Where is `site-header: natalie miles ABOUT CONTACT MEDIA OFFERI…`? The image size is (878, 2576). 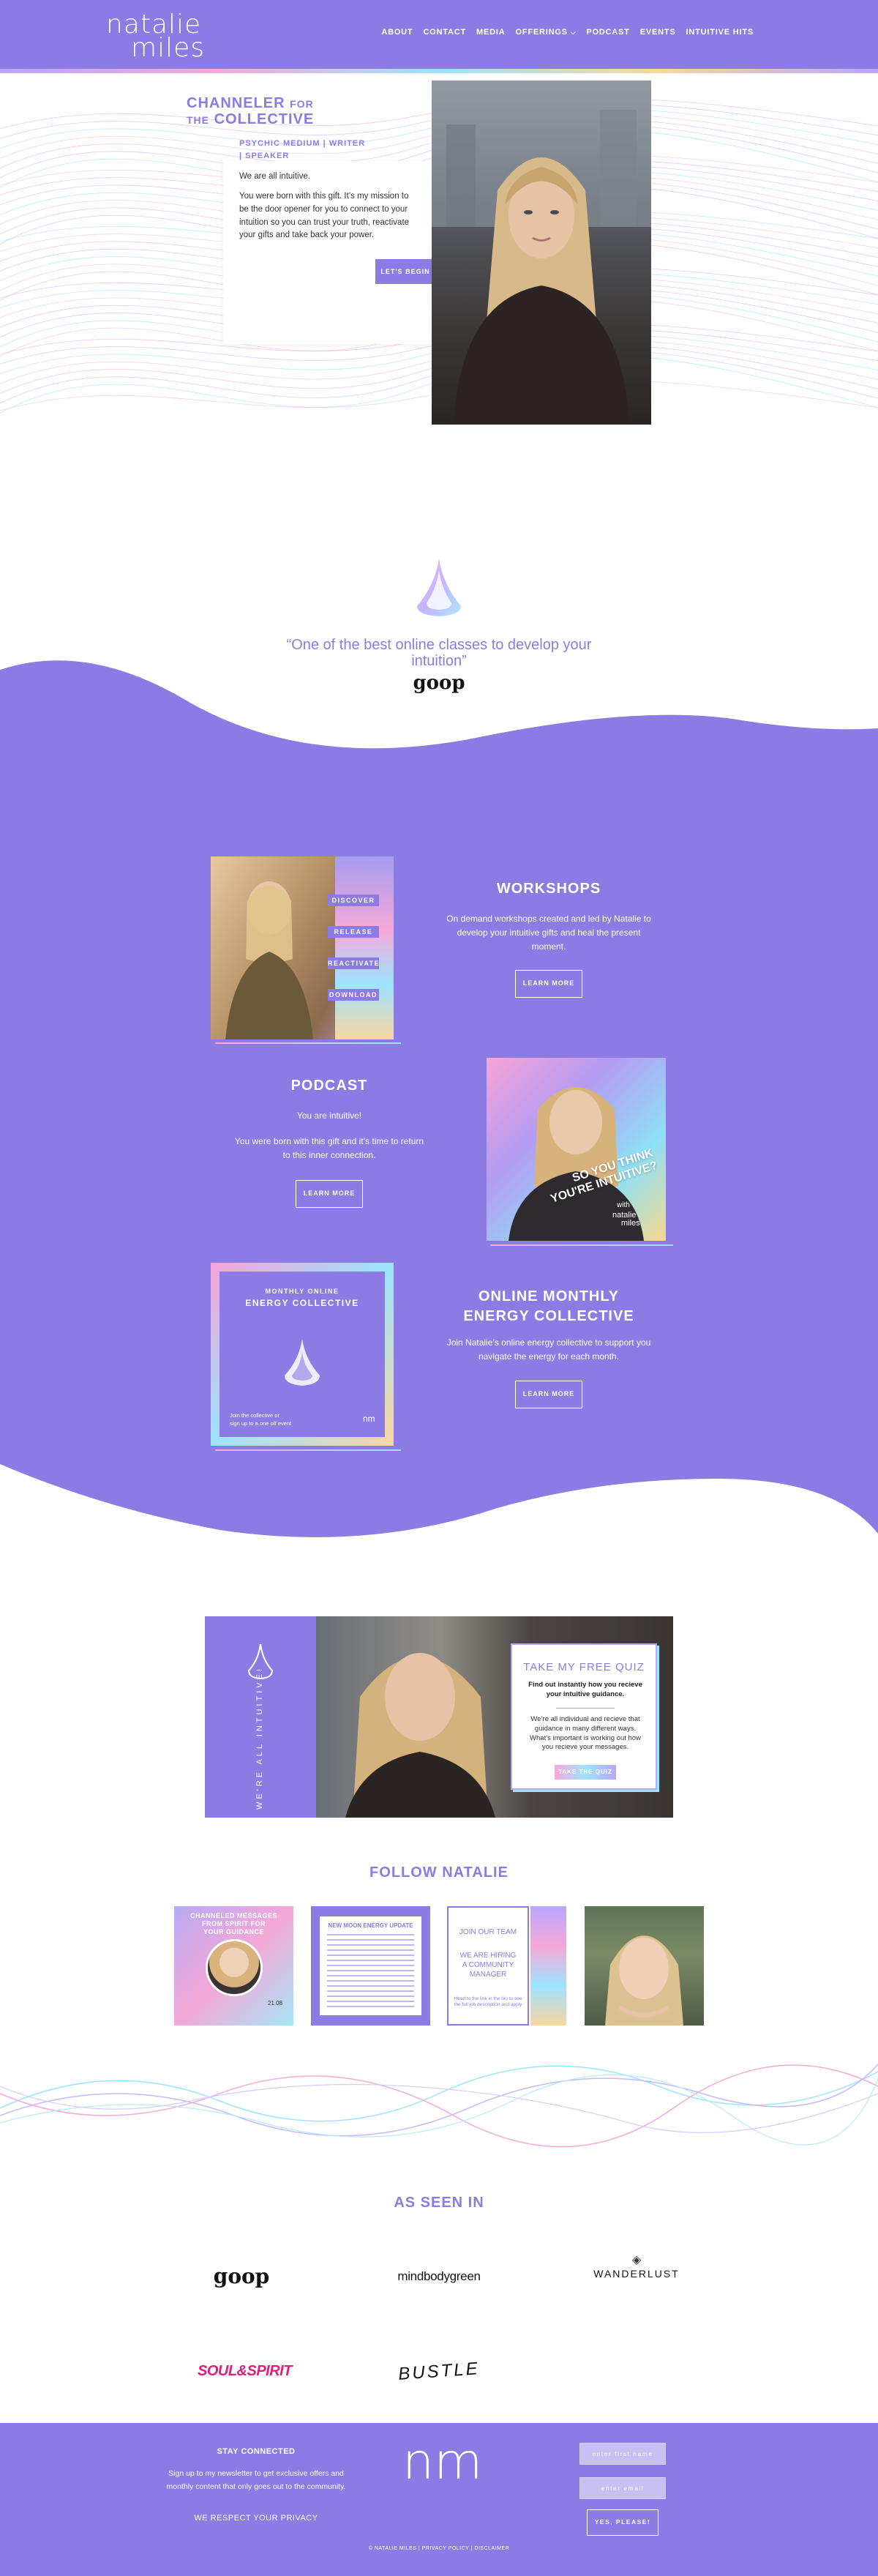
site-header: natalie miles ABOUT CONTACT MEDIA OFFERI… is located at coordinates (439, 36).